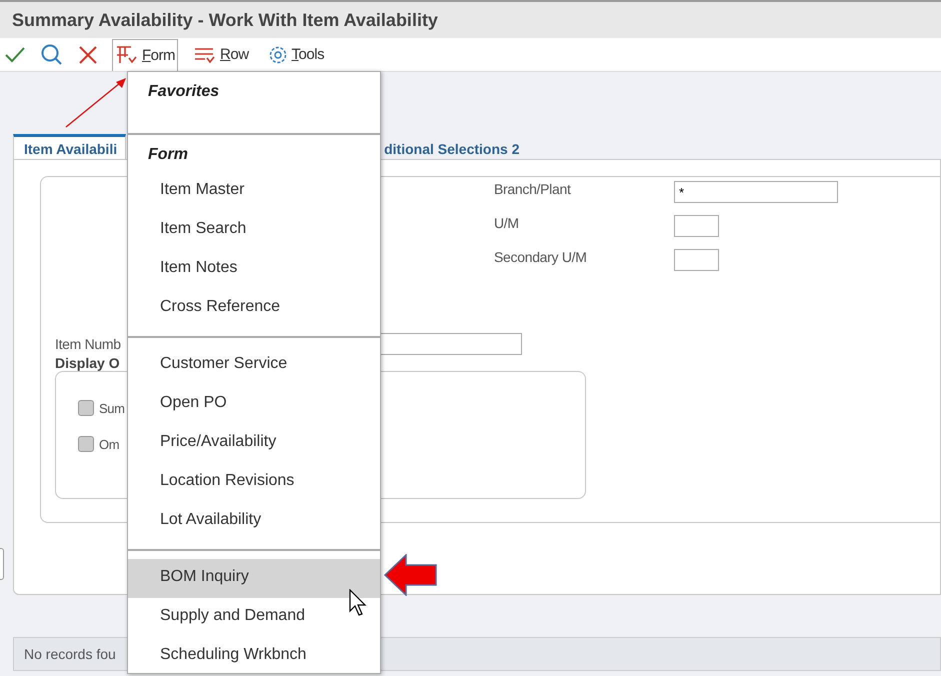  Describe the element at coordinates (254, 578) in the screenshot. I see `menu-item: BOM Inquiry` at that location.